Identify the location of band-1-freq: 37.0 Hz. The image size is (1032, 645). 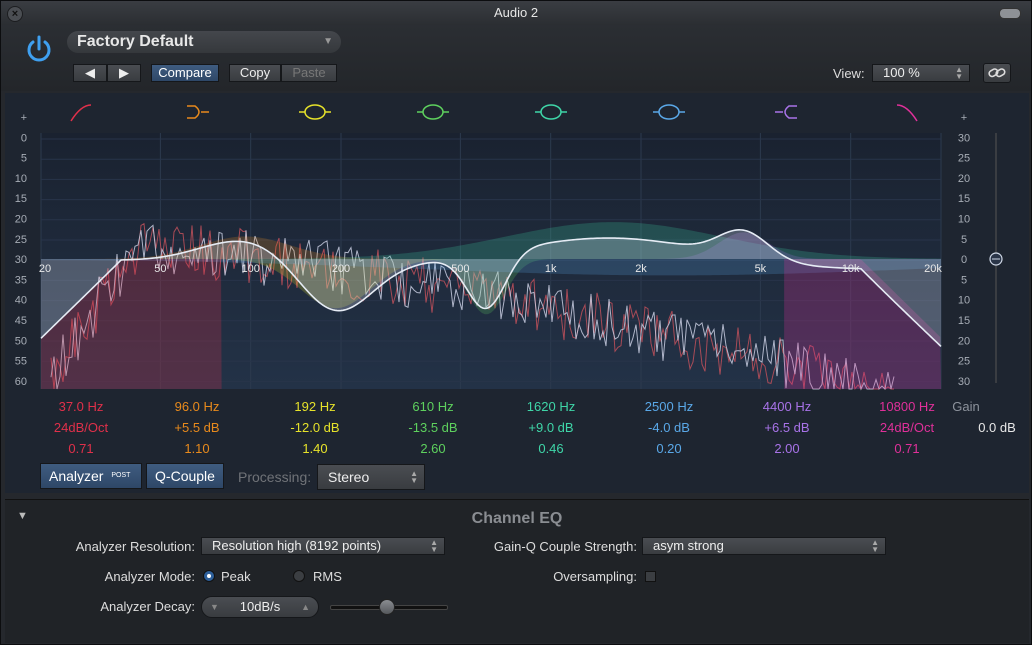
(81, 406).